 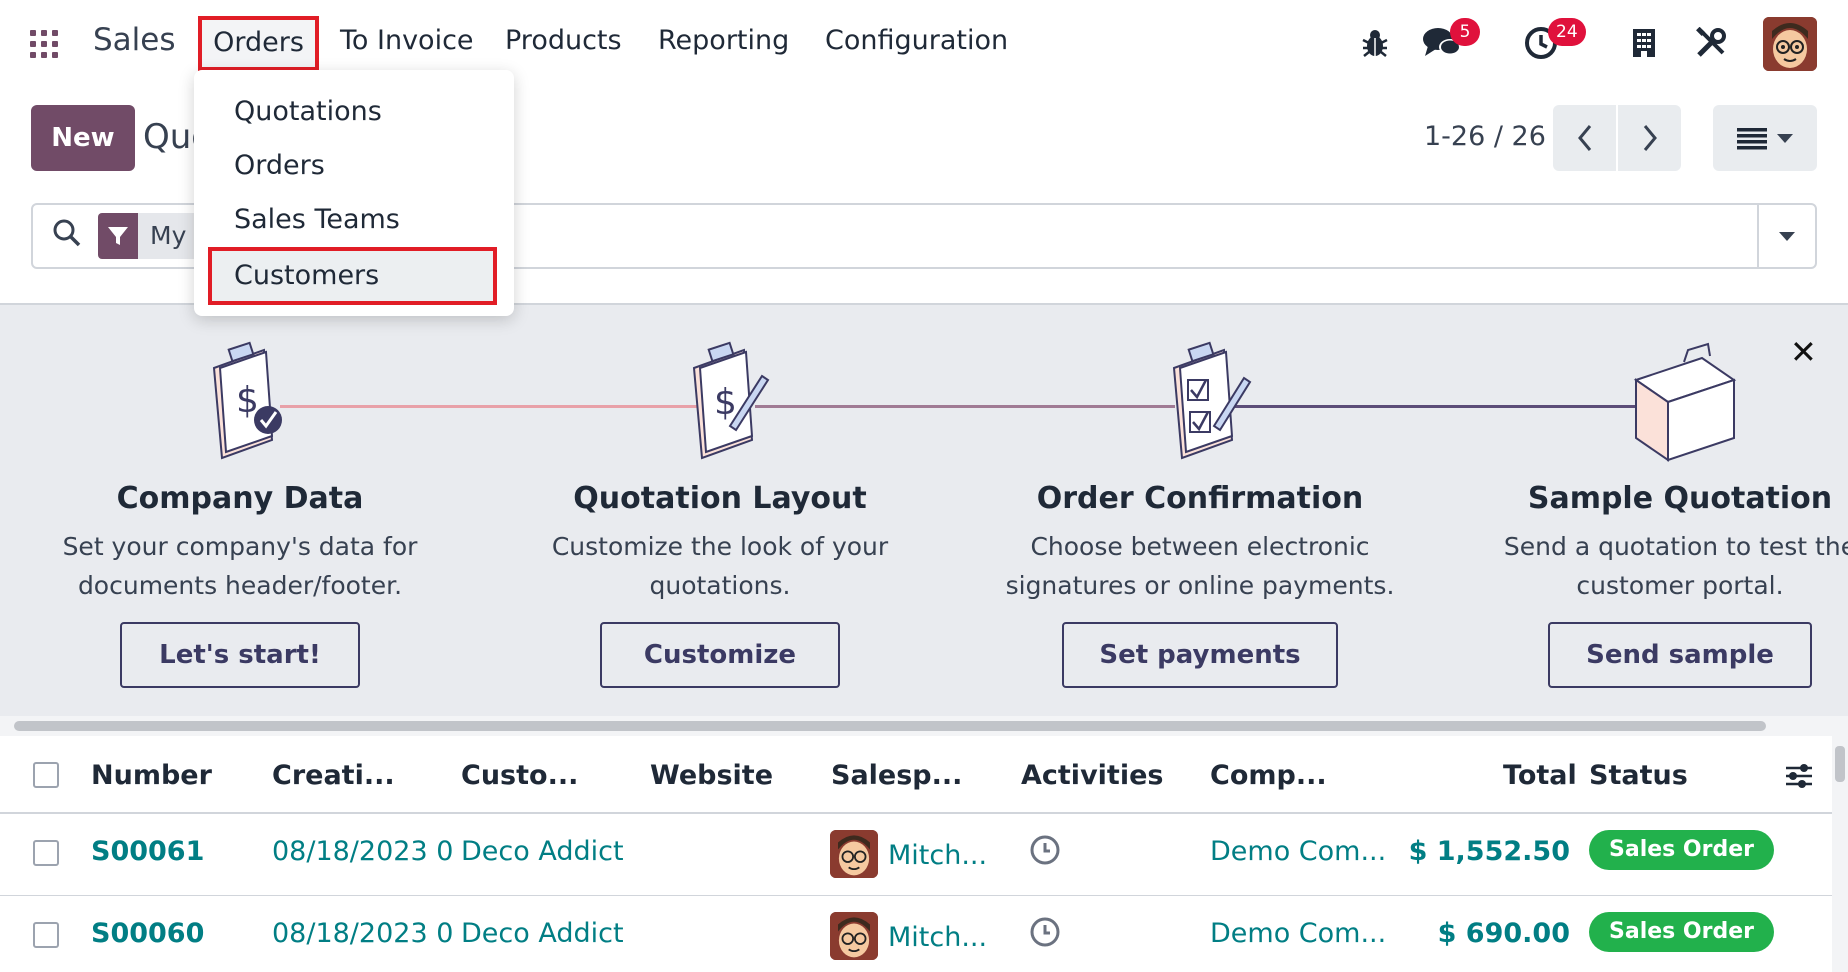 I want to click on send-sample-button: Send sample, so click(x=1680, y=655).